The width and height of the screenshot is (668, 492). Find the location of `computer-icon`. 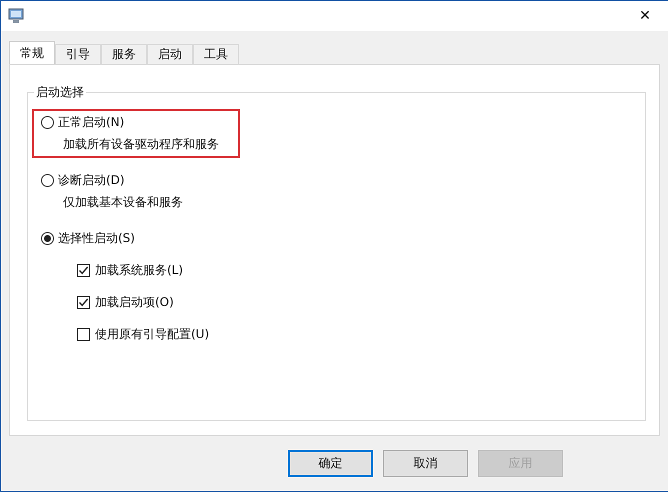

computer-icon is located at coordinates (16, 16).